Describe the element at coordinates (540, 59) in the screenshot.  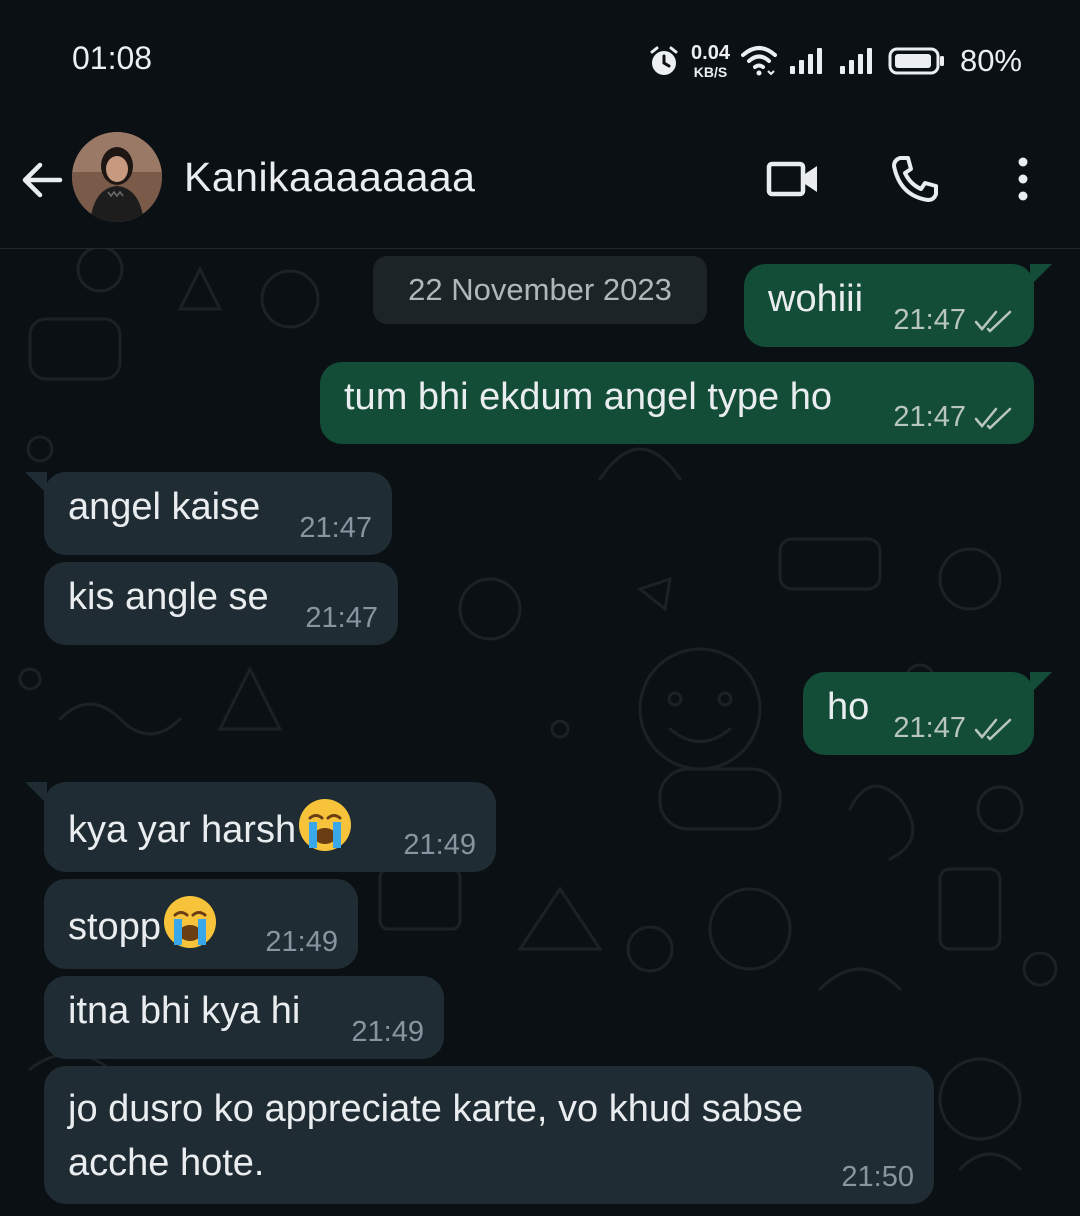
I see `status-bar: 01:08 0.04 KB/S 80%` at that location.